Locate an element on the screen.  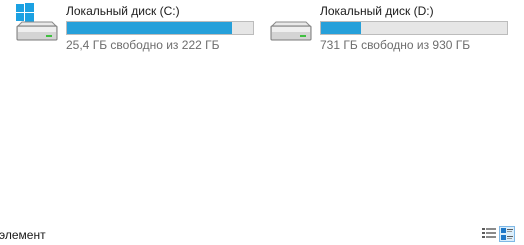
status-bar: элемент is located at coordinates (262, 234).